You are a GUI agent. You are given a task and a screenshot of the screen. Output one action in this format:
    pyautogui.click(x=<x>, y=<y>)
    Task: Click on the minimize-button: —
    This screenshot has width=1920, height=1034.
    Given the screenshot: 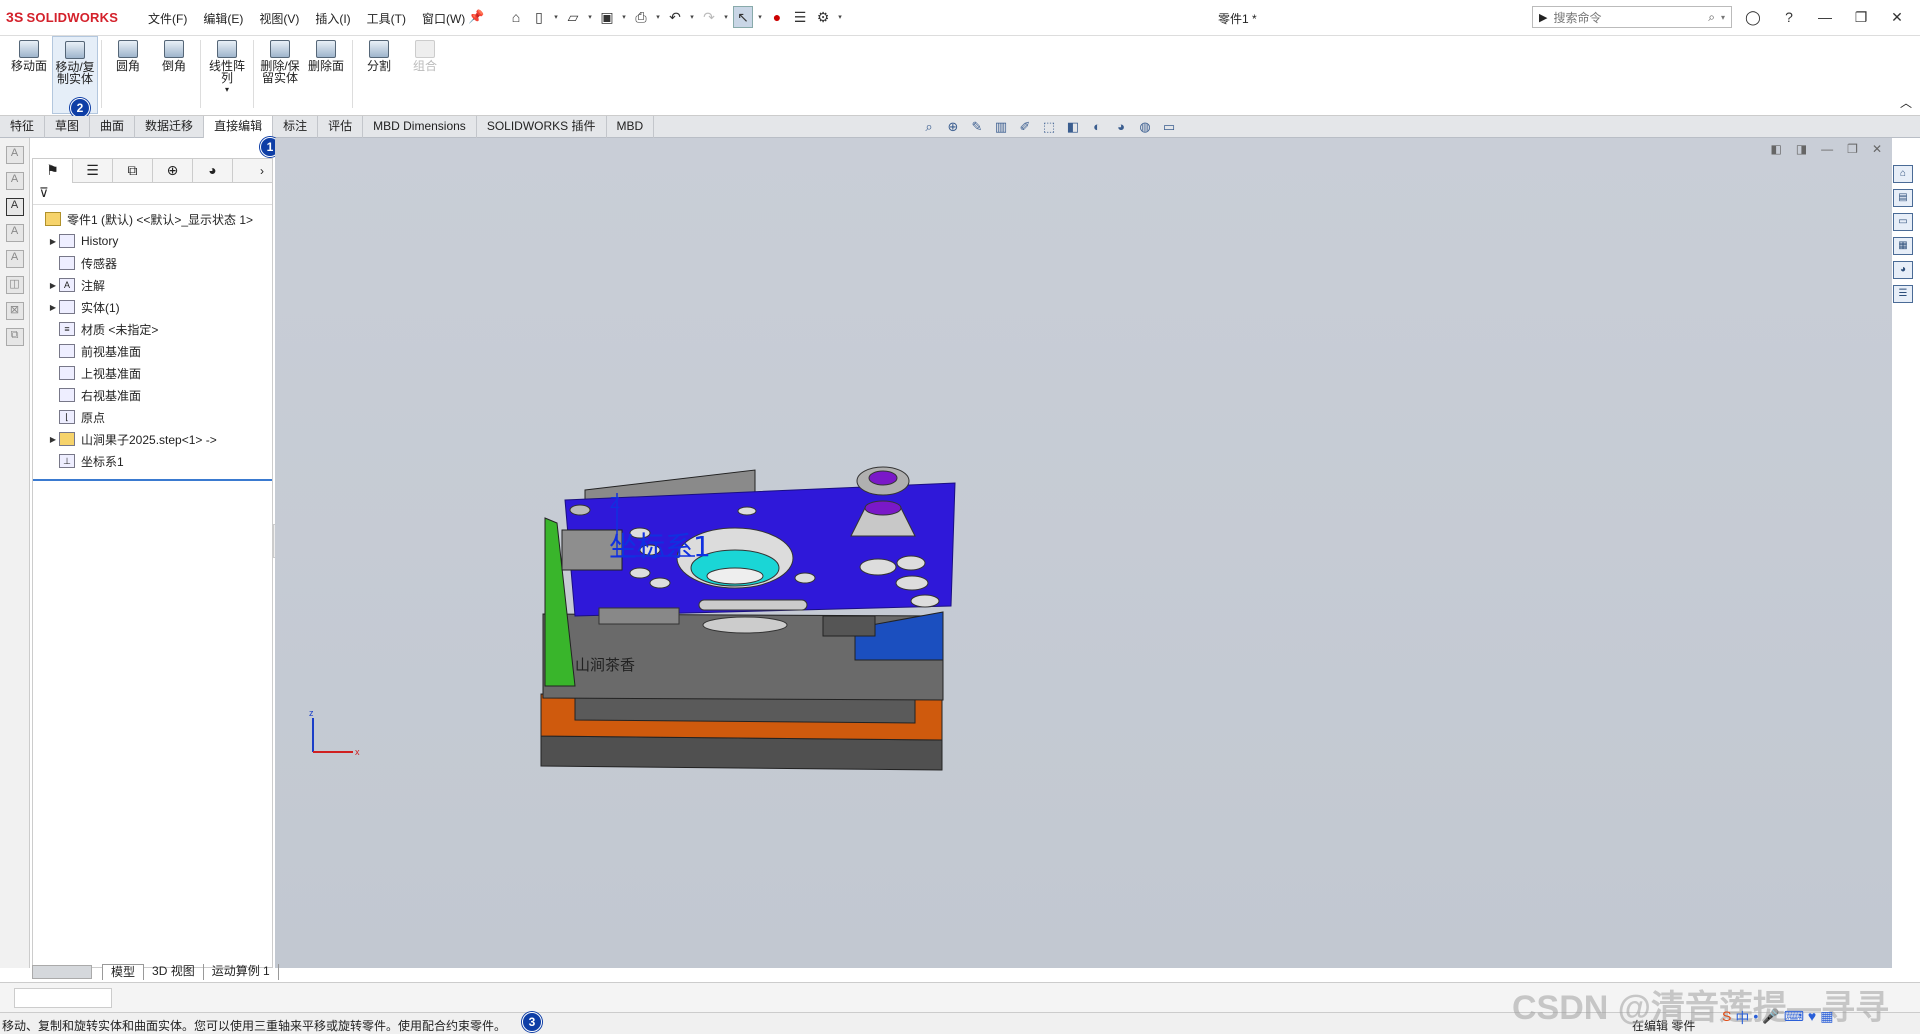 What is the action you would take?
    pyautogui.click(x=1825, y=17)
    